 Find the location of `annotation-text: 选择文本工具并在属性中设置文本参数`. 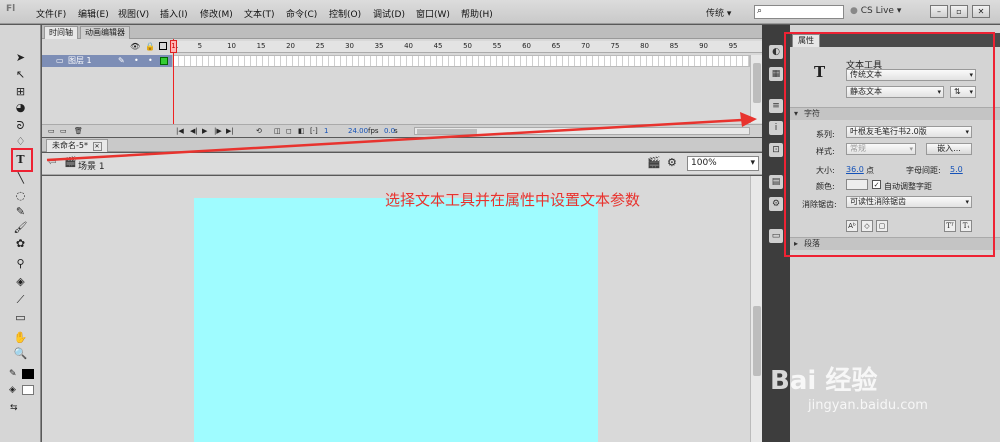

annotation-text: 选择文本工具并在属性中设置文本参数 is located at coordinates (513, 200).